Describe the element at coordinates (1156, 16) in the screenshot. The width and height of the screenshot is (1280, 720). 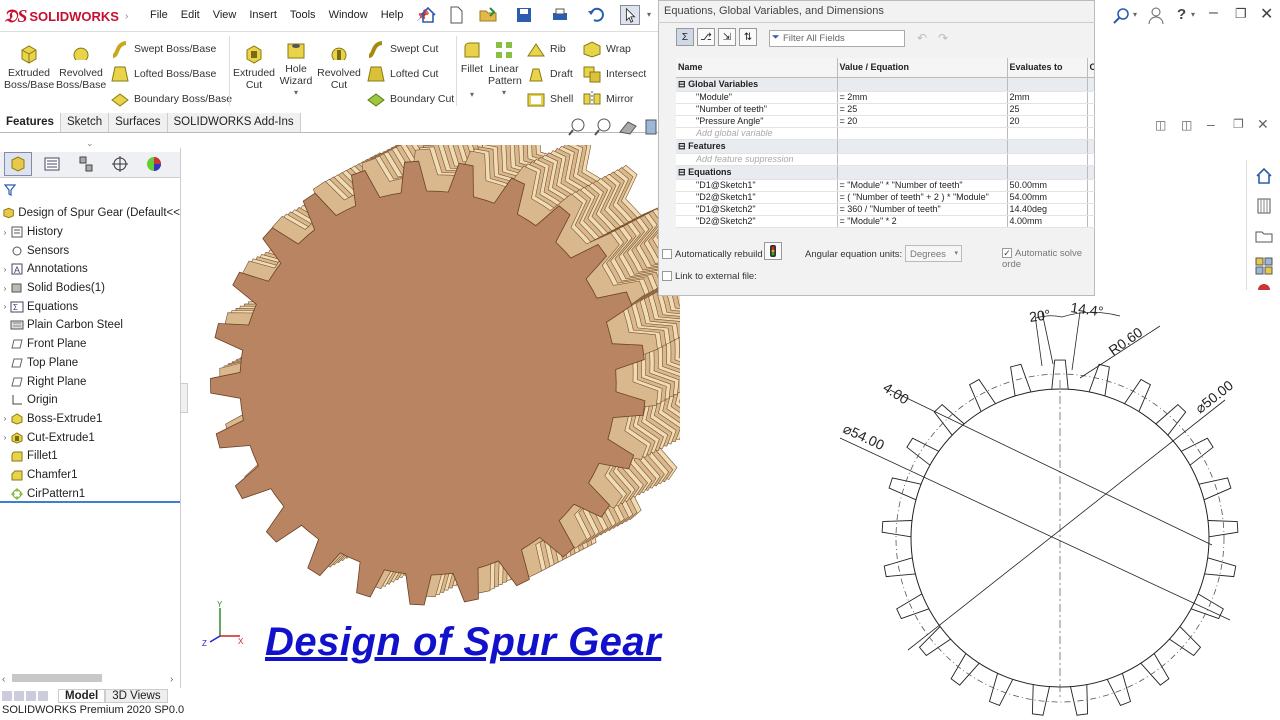
I see `user-icon` at that location.